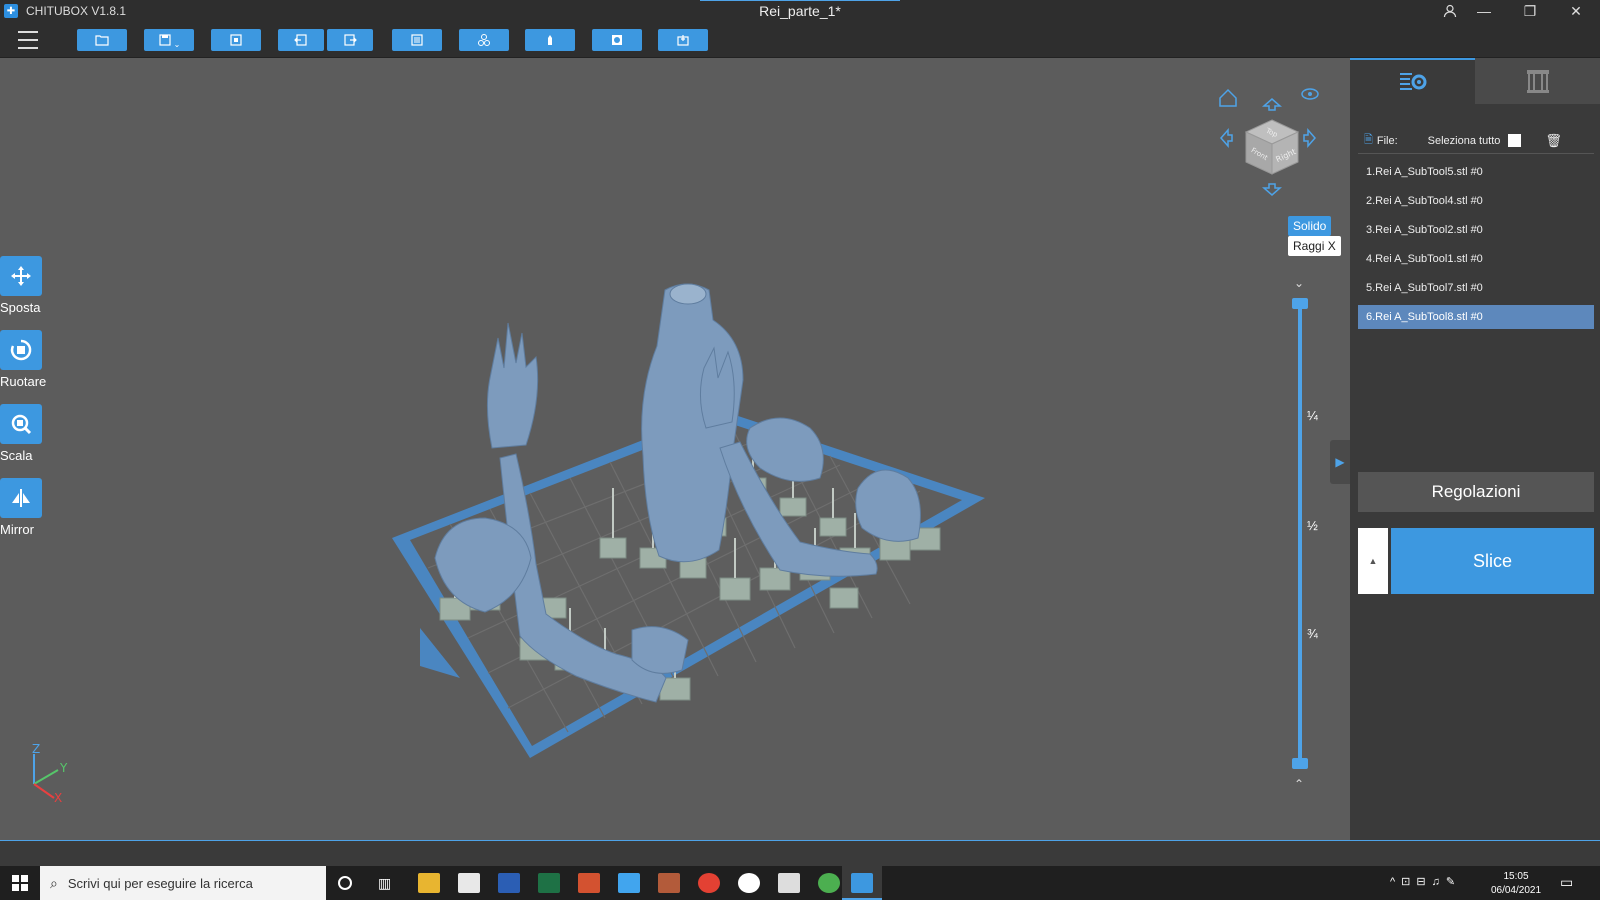 The height and width of the screenshot is (900, 1600). I want to click on list-item: 3.Rei A_SubTool2.stl #0, so click(1476, 230).